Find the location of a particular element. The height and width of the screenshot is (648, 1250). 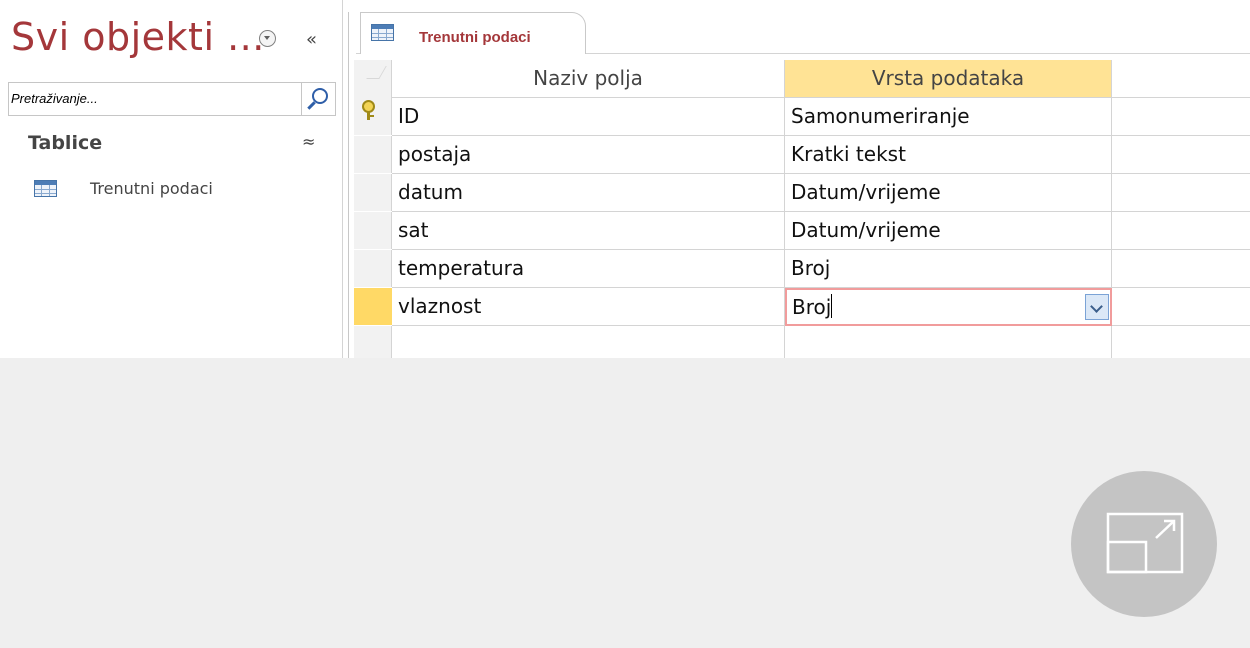

data-type-cell: Broj is located at coordinates (948, 269).